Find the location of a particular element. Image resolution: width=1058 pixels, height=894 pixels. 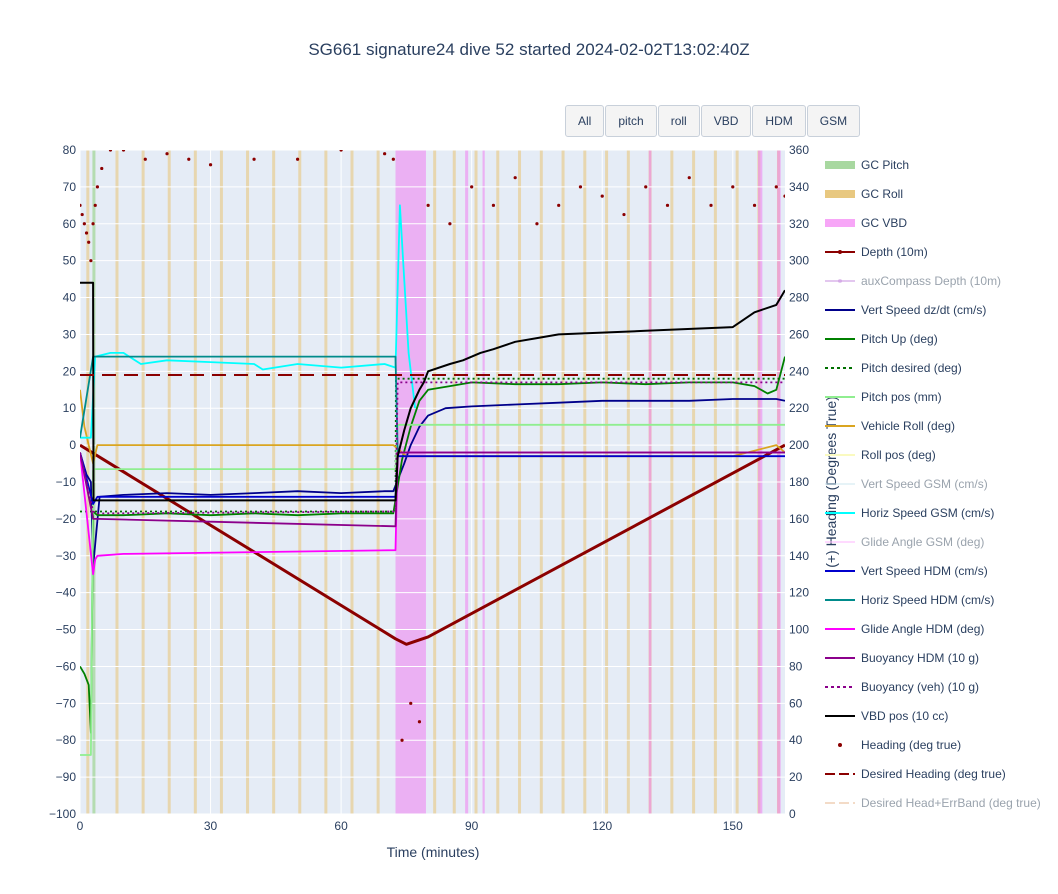

y2-tick-label: 240 is located at coordinates (799, 371).